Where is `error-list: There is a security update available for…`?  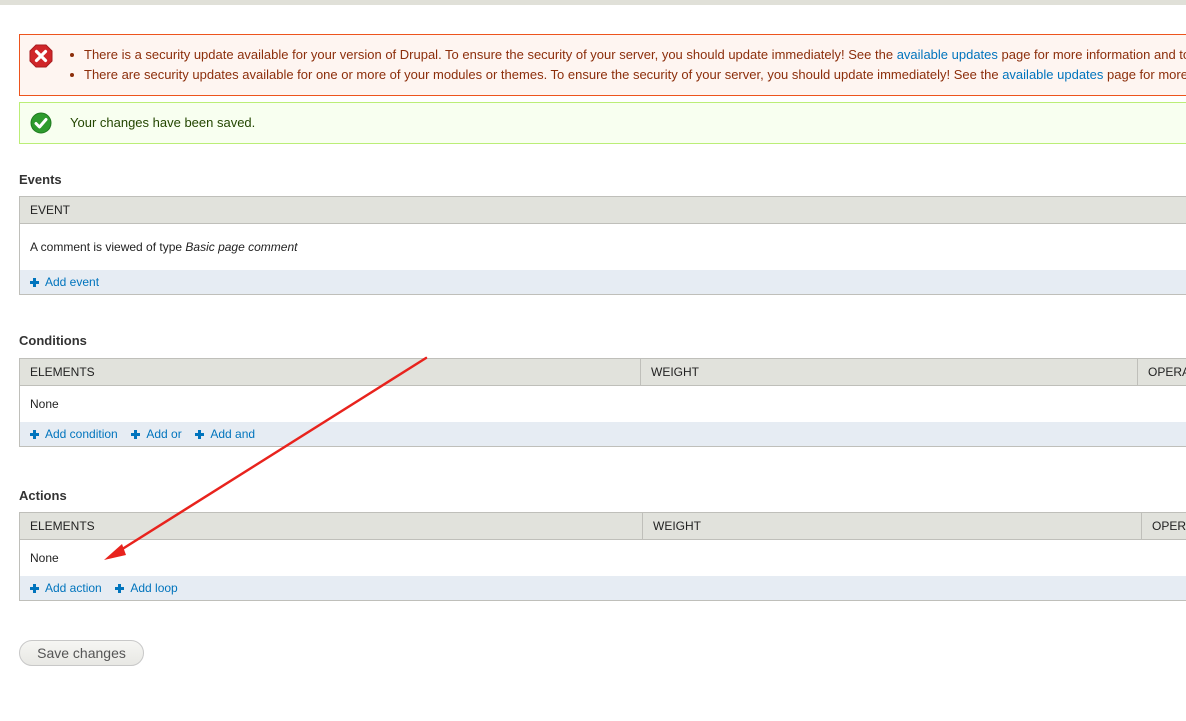
error-list: There is a security update available for… is located at coordinates (627, 65).